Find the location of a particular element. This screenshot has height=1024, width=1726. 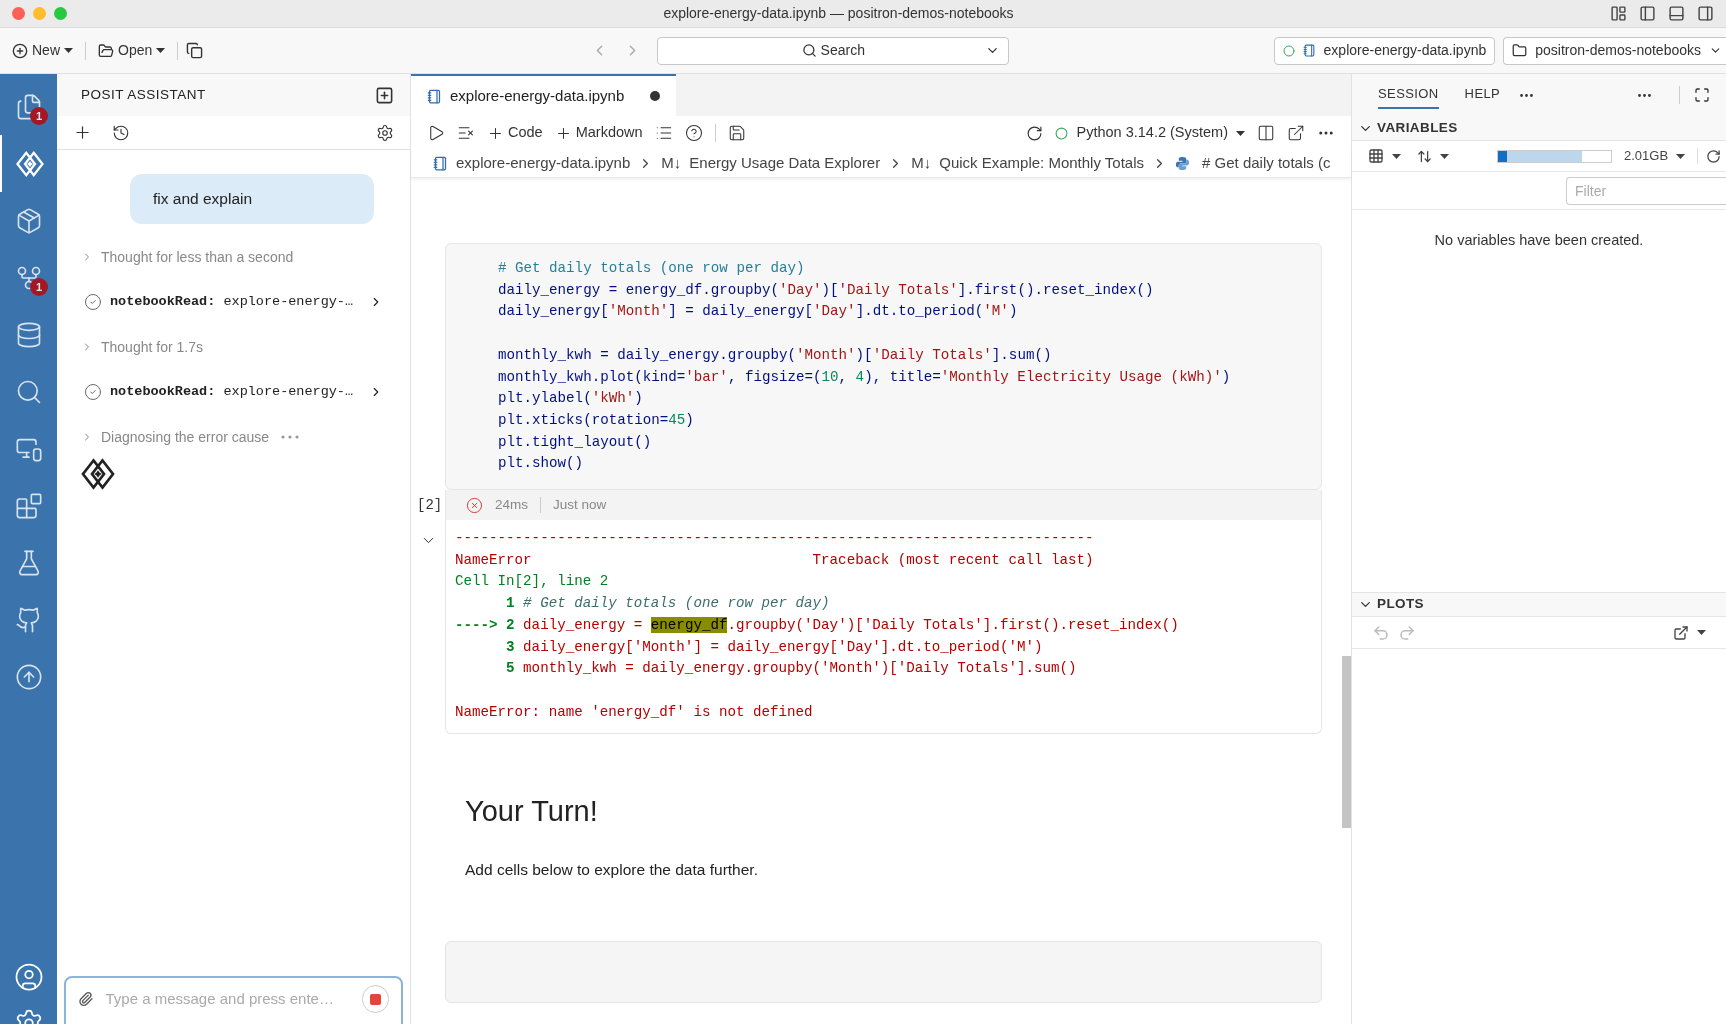

traceback-line: ----> 2 daily_energy = energy_df.groupby('Day')['Daily Totals'].first().reset_index() is located at coordinates (817, 625).